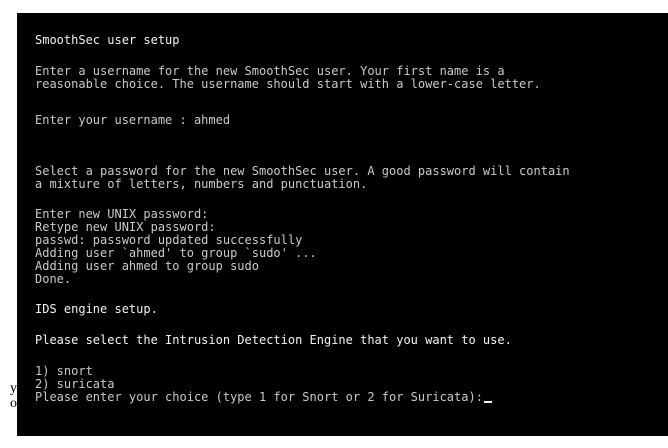 The width and height of the screenshot is (668, 448). I want to click on username-prompt: Enter your username : ahmed, so click(133, 120).